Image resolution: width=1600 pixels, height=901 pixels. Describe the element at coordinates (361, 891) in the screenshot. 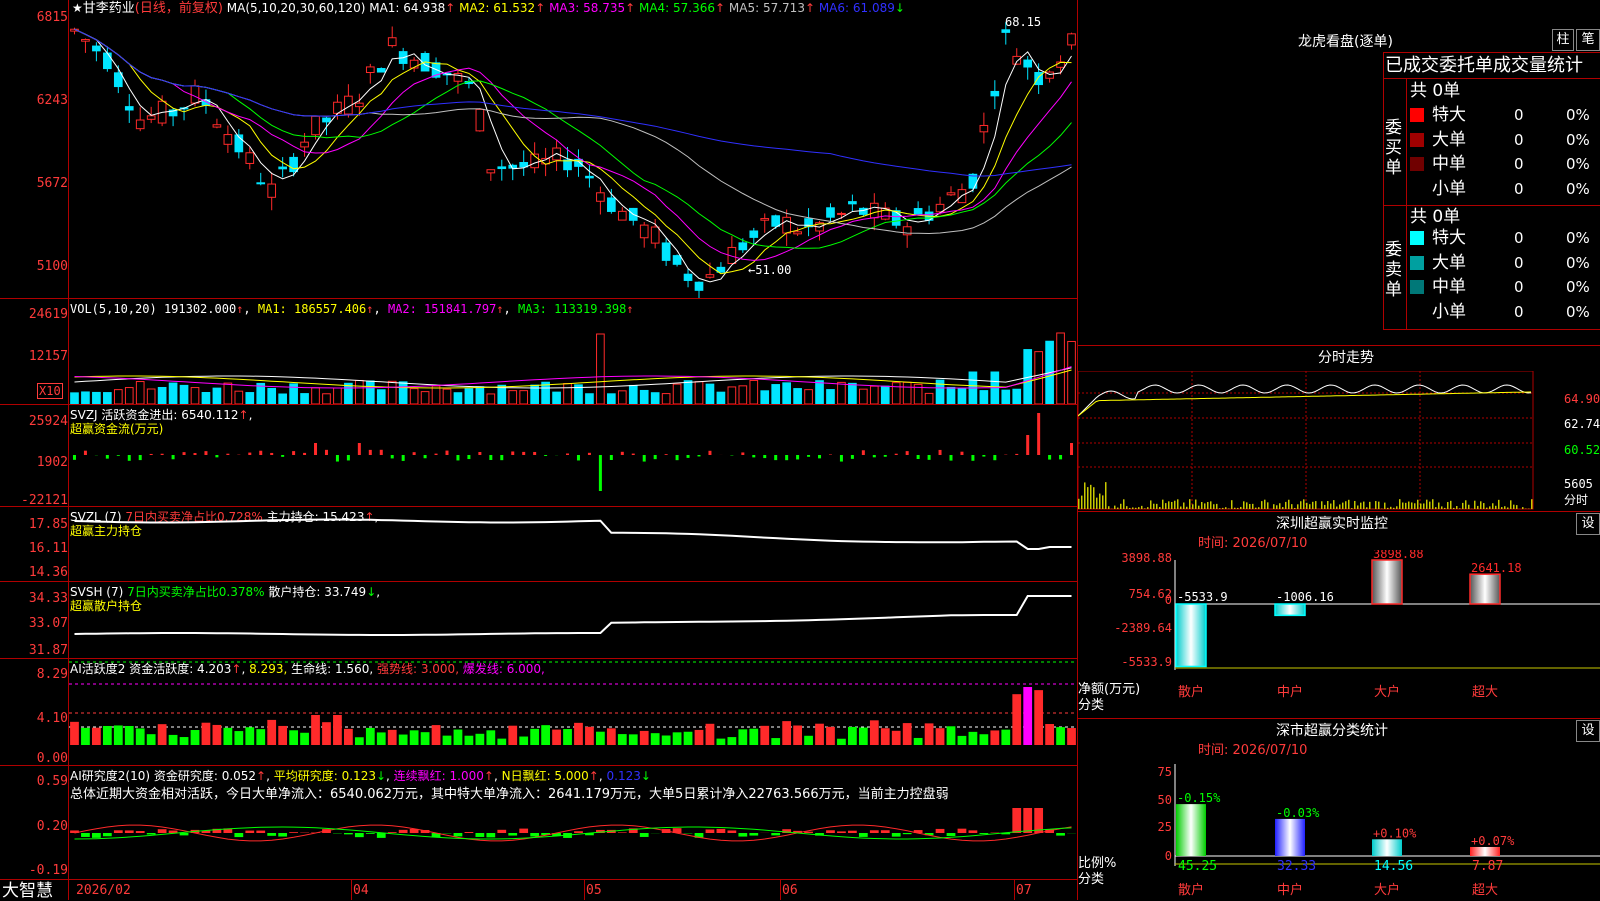

I see `x-axis-label: 04` at that location.